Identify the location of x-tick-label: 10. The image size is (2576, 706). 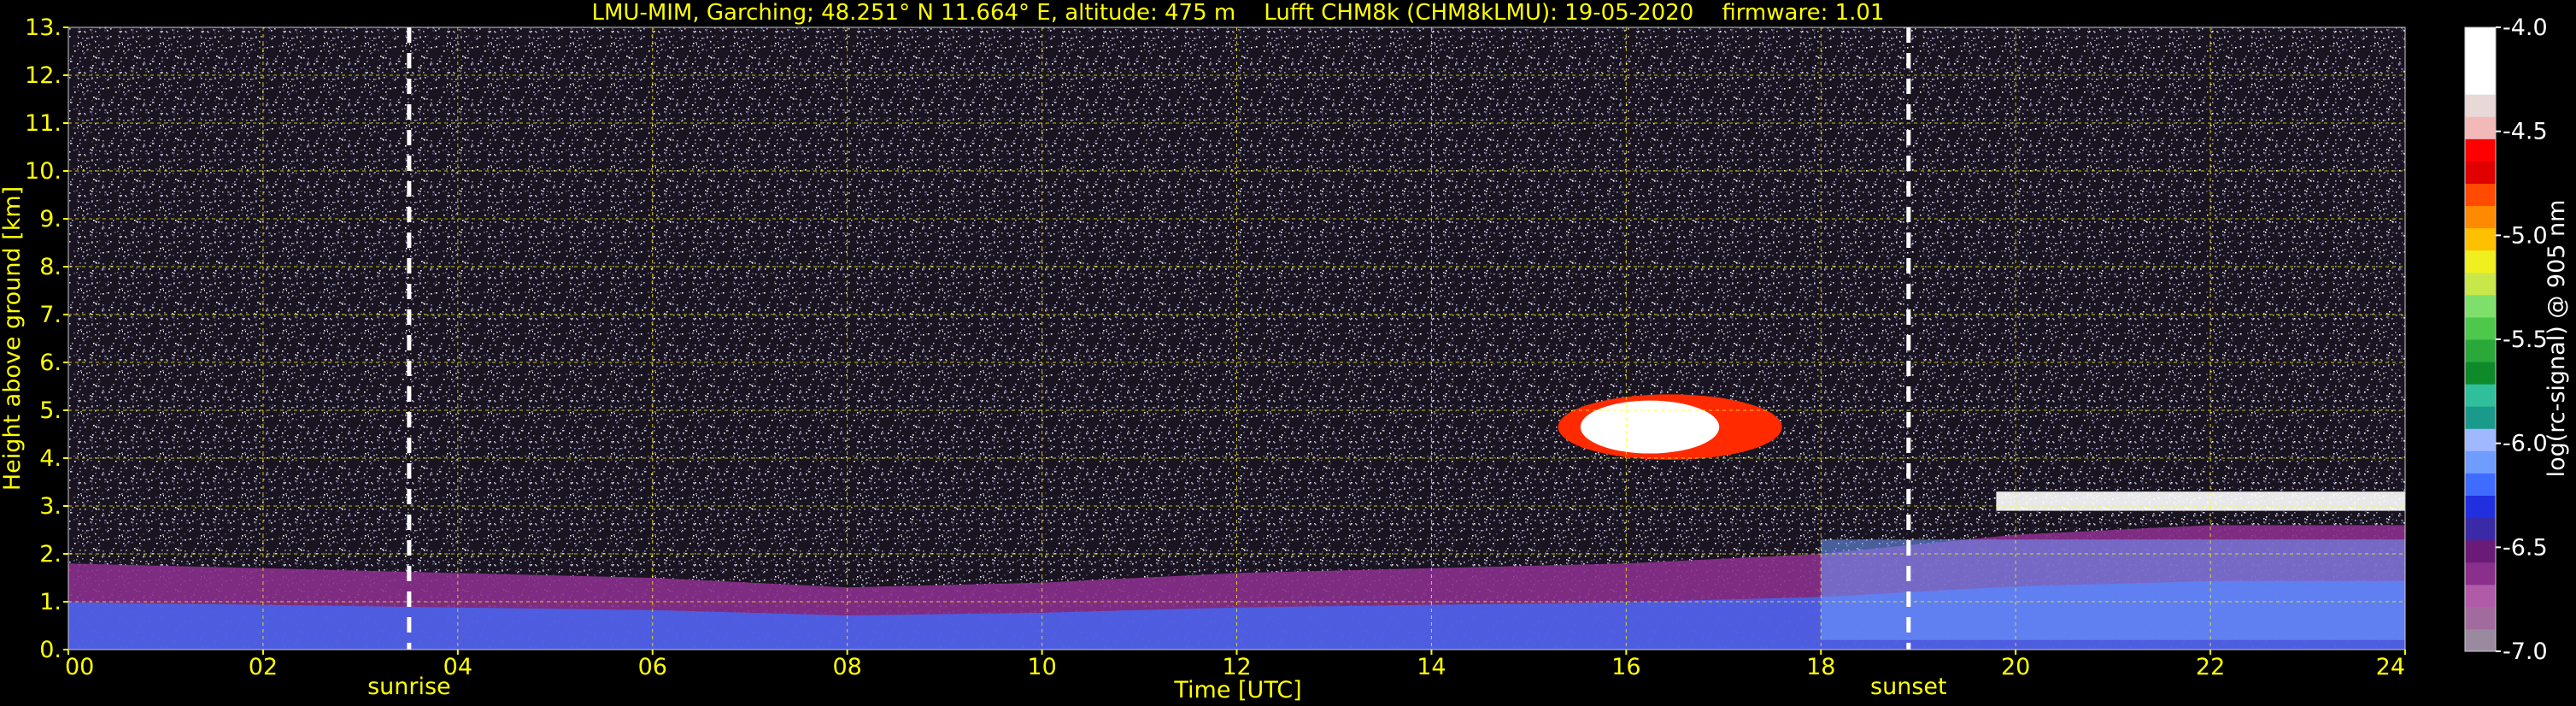
(1041, 667).